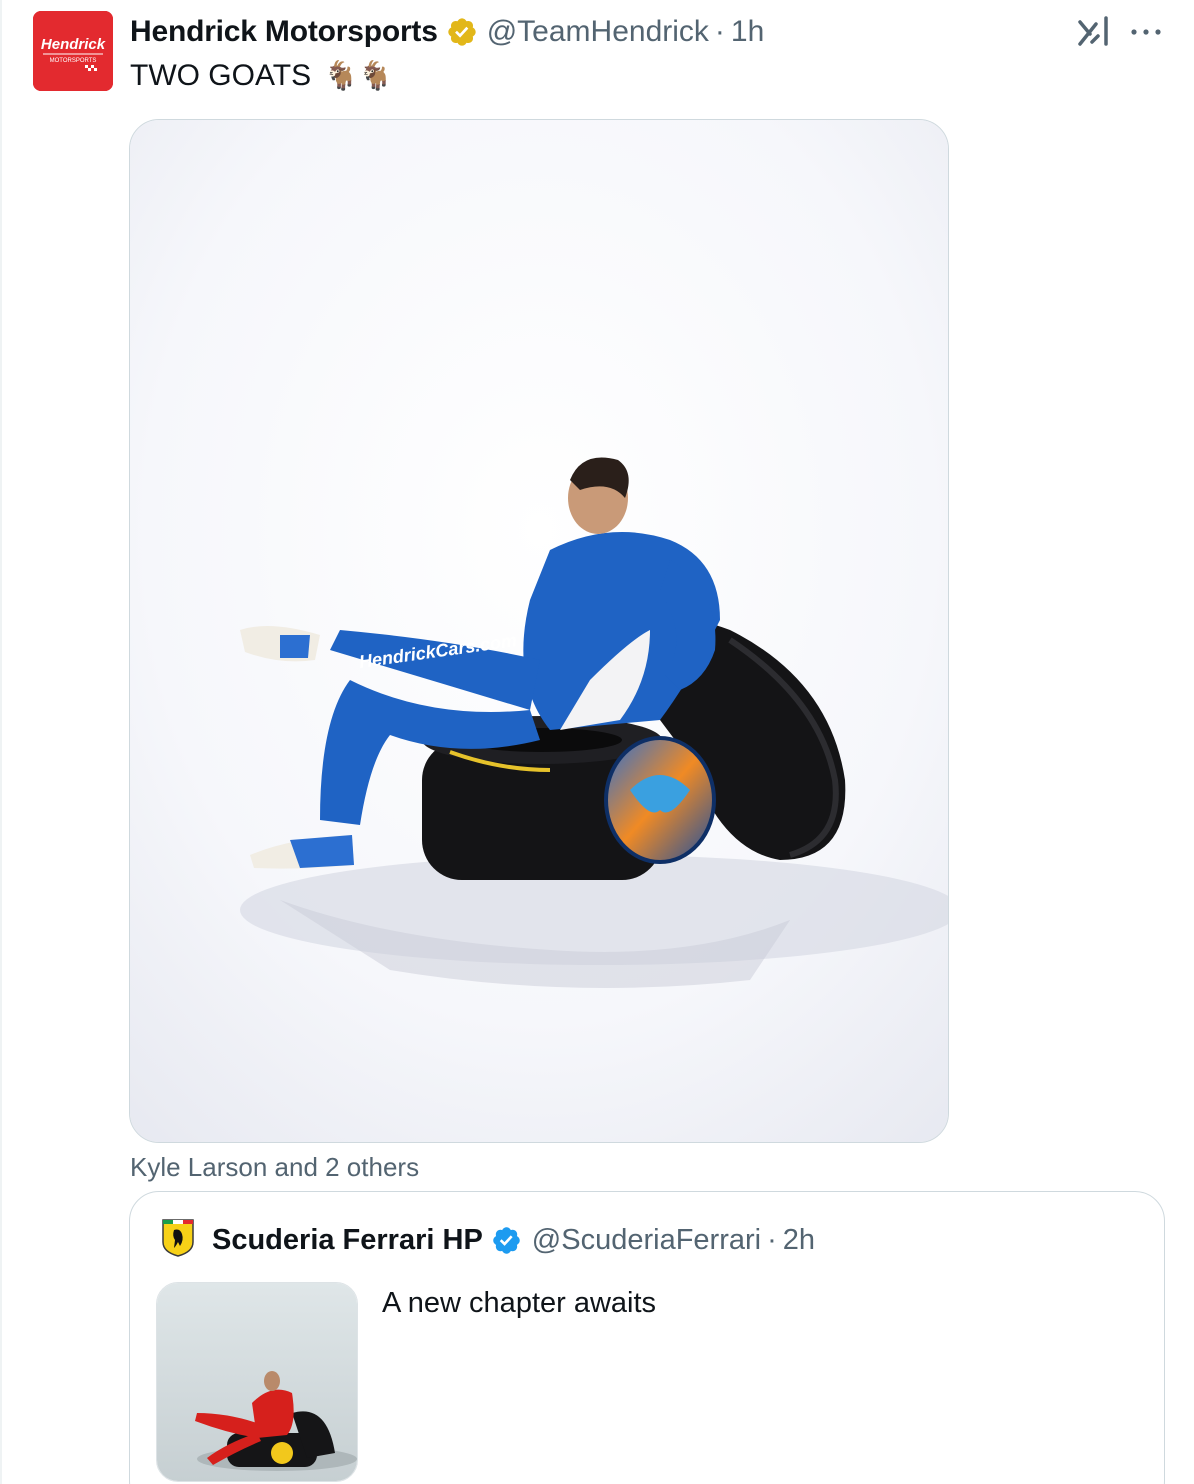 Image resolution: width=1194 pixels, height=1484 pixels. What do you see at coordinates (660, 800) in the screenshot?
I see `helmet` at bounding box center [660, 800].